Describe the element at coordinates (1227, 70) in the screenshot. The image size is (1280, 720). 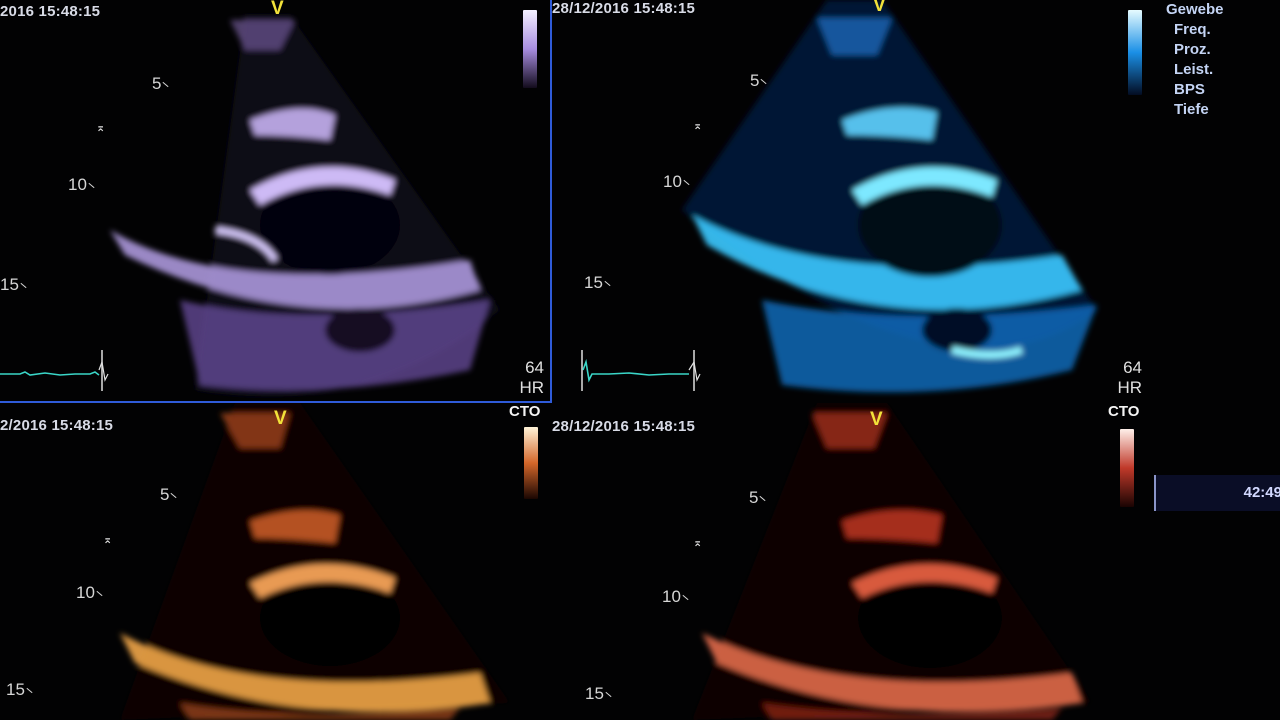
I see `param-power: Leist.` at that location.